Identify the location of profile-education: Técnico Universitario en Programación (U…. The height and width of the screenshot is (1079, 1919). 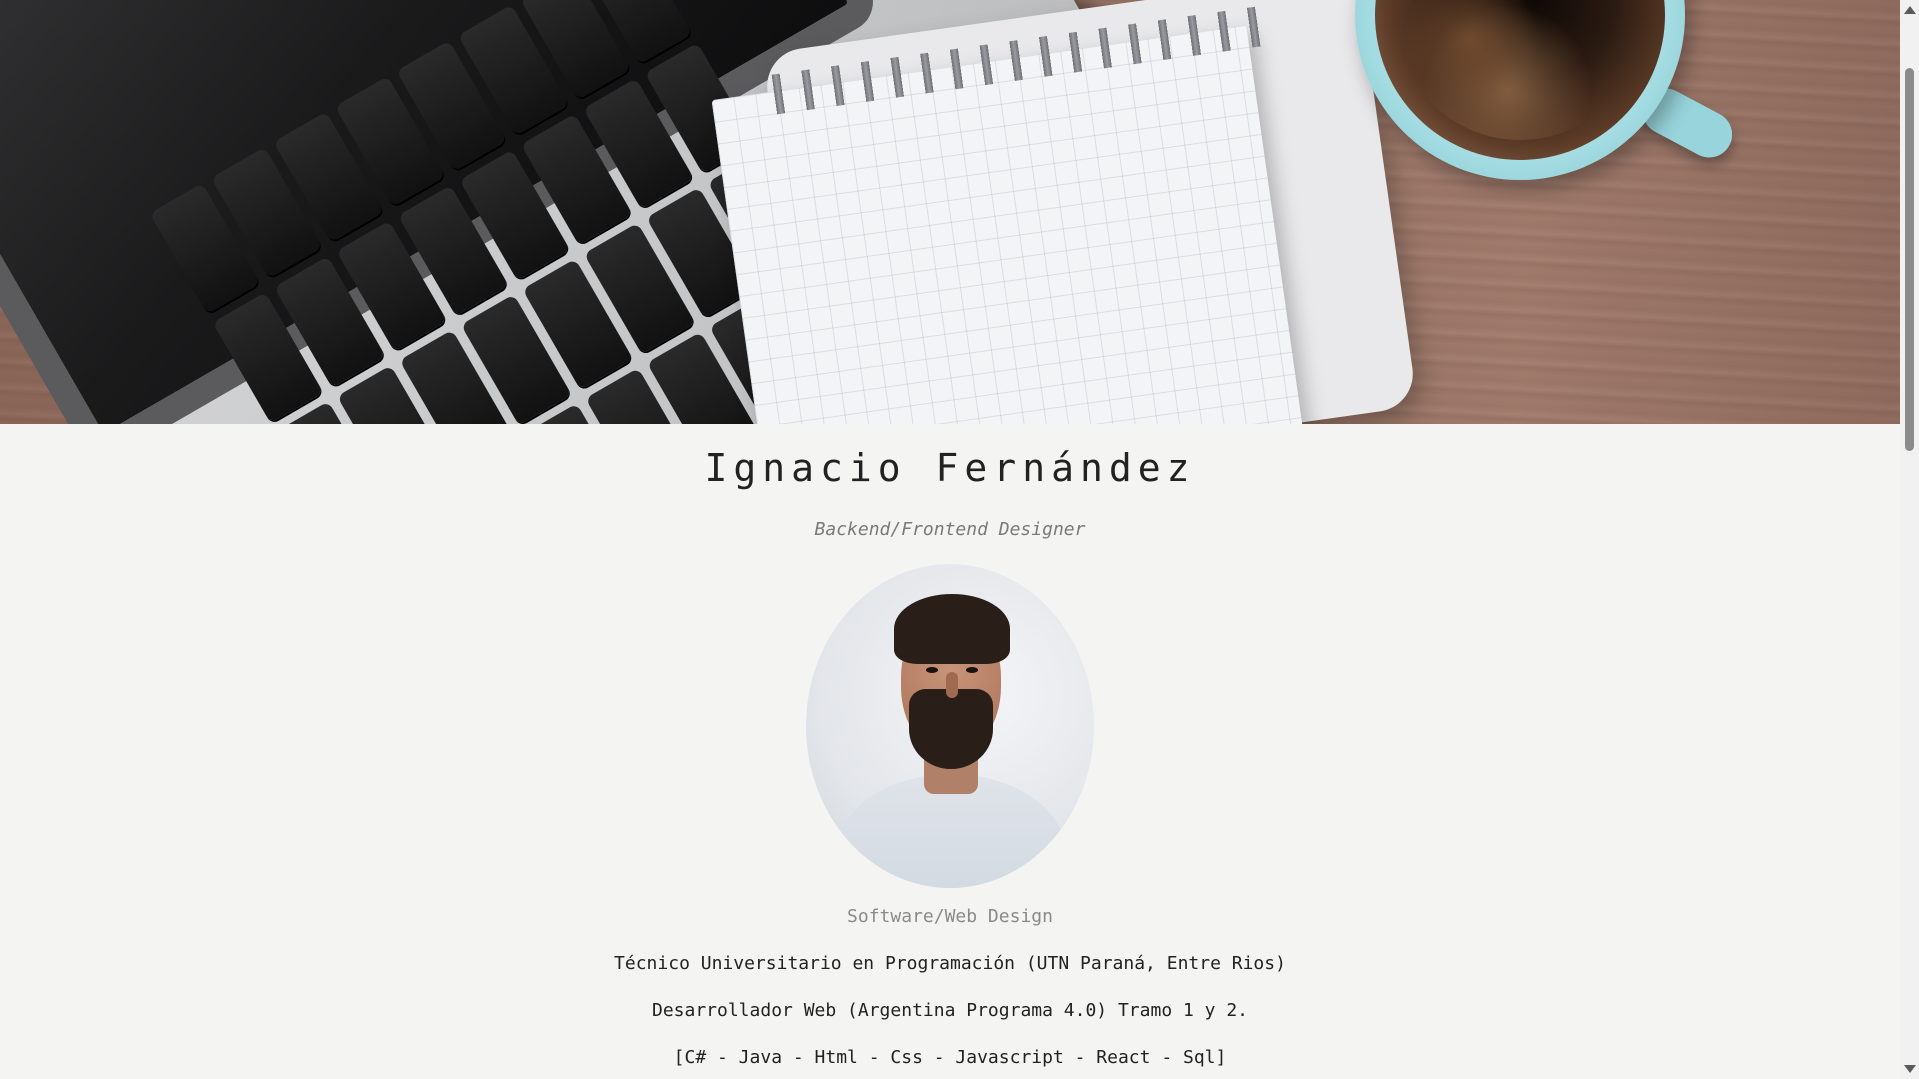
(950, 963).